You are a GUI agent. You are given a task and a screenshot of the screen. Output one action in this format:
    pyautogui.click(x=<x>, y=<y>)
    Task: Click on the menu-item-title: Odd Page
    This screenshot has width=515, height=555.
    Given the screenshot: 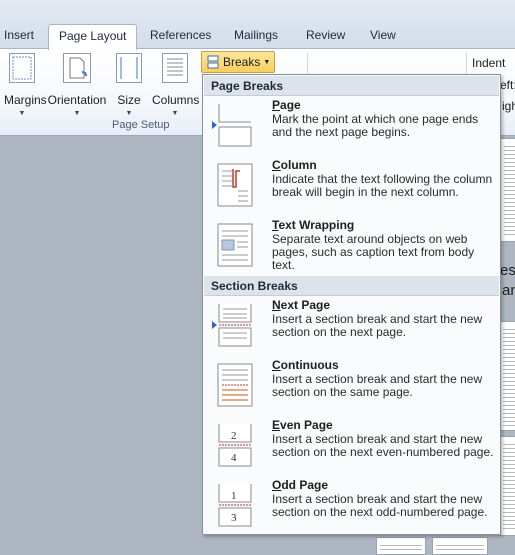 What is the action you would take?
    pyautogui.click(x=300, y=485)
    